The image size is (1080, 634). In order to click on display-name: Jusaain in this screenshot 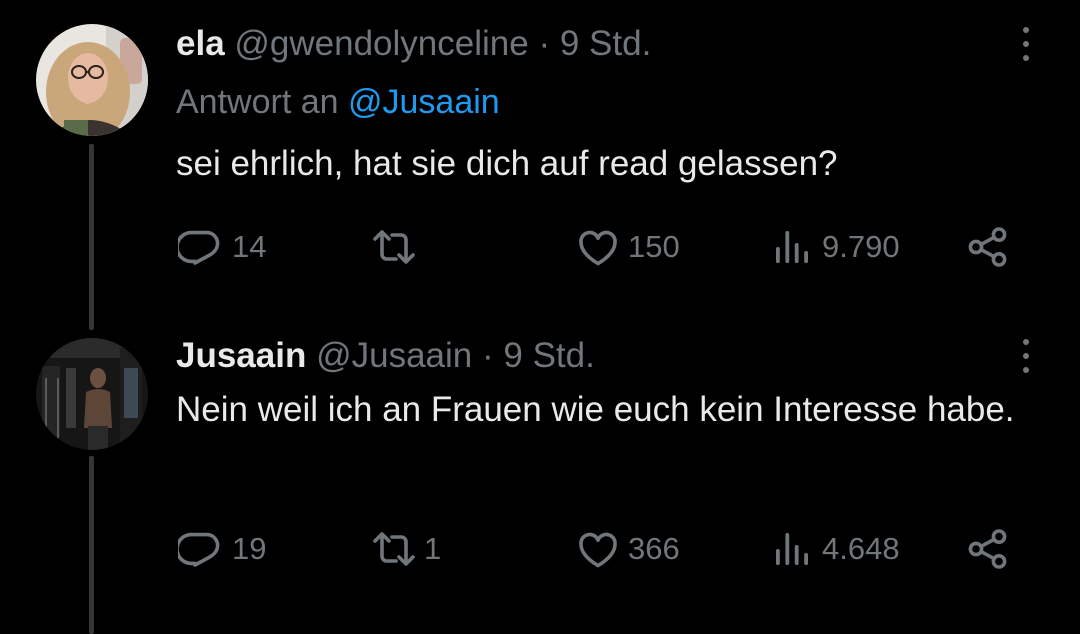, I will do `click(241, 355)`.